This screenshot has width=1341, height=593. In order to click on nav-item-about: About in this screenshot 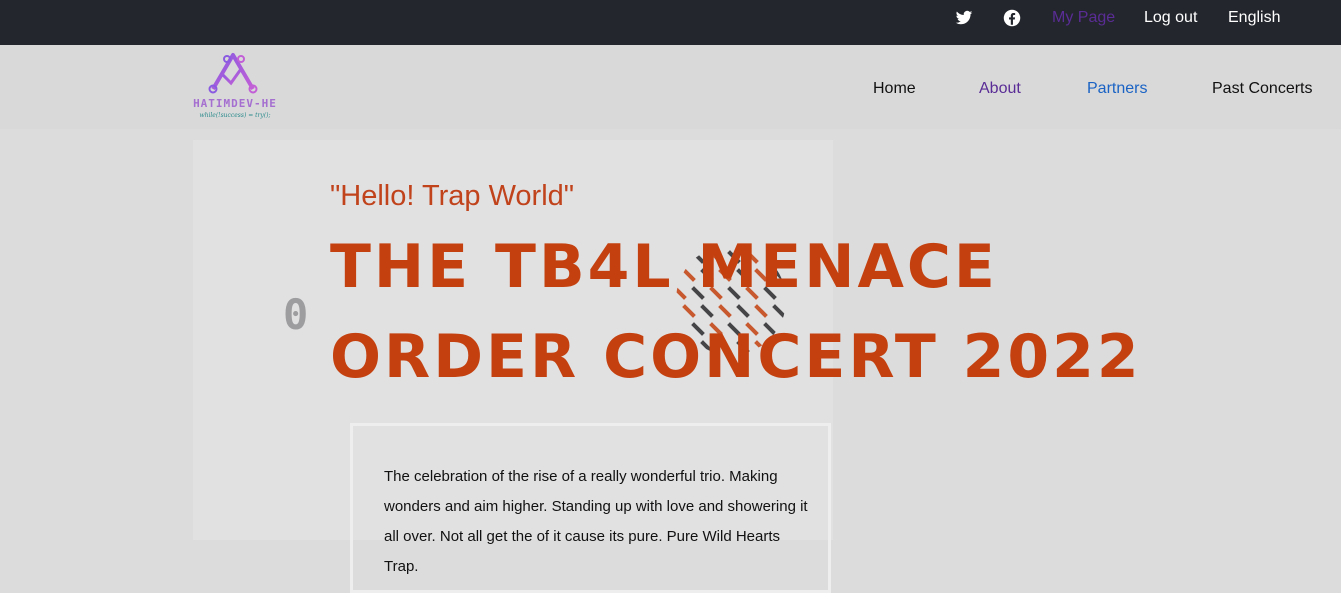, I will do `click(1000, 89)`.